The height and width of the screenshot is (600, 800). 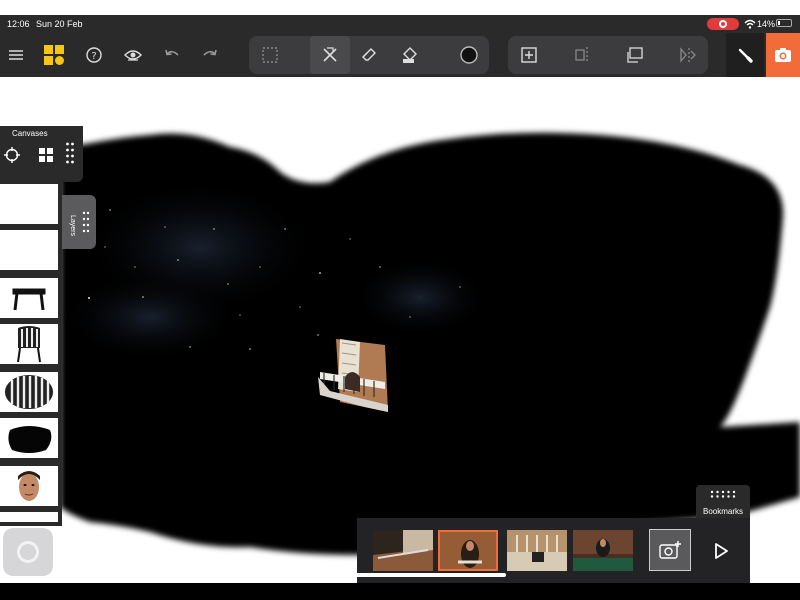 What do you see at coordinates (16, 55) in the screenshot?
I see `menu-icon` at bounding box center [16, 55].